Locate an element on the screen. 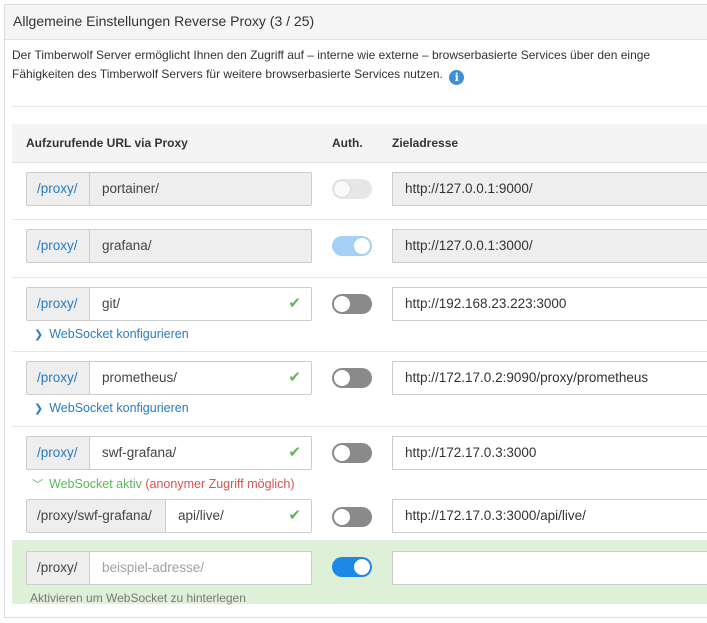 The image size is (707, 623). col-header-target: Zieladresse is located at coordinates (425, 143).